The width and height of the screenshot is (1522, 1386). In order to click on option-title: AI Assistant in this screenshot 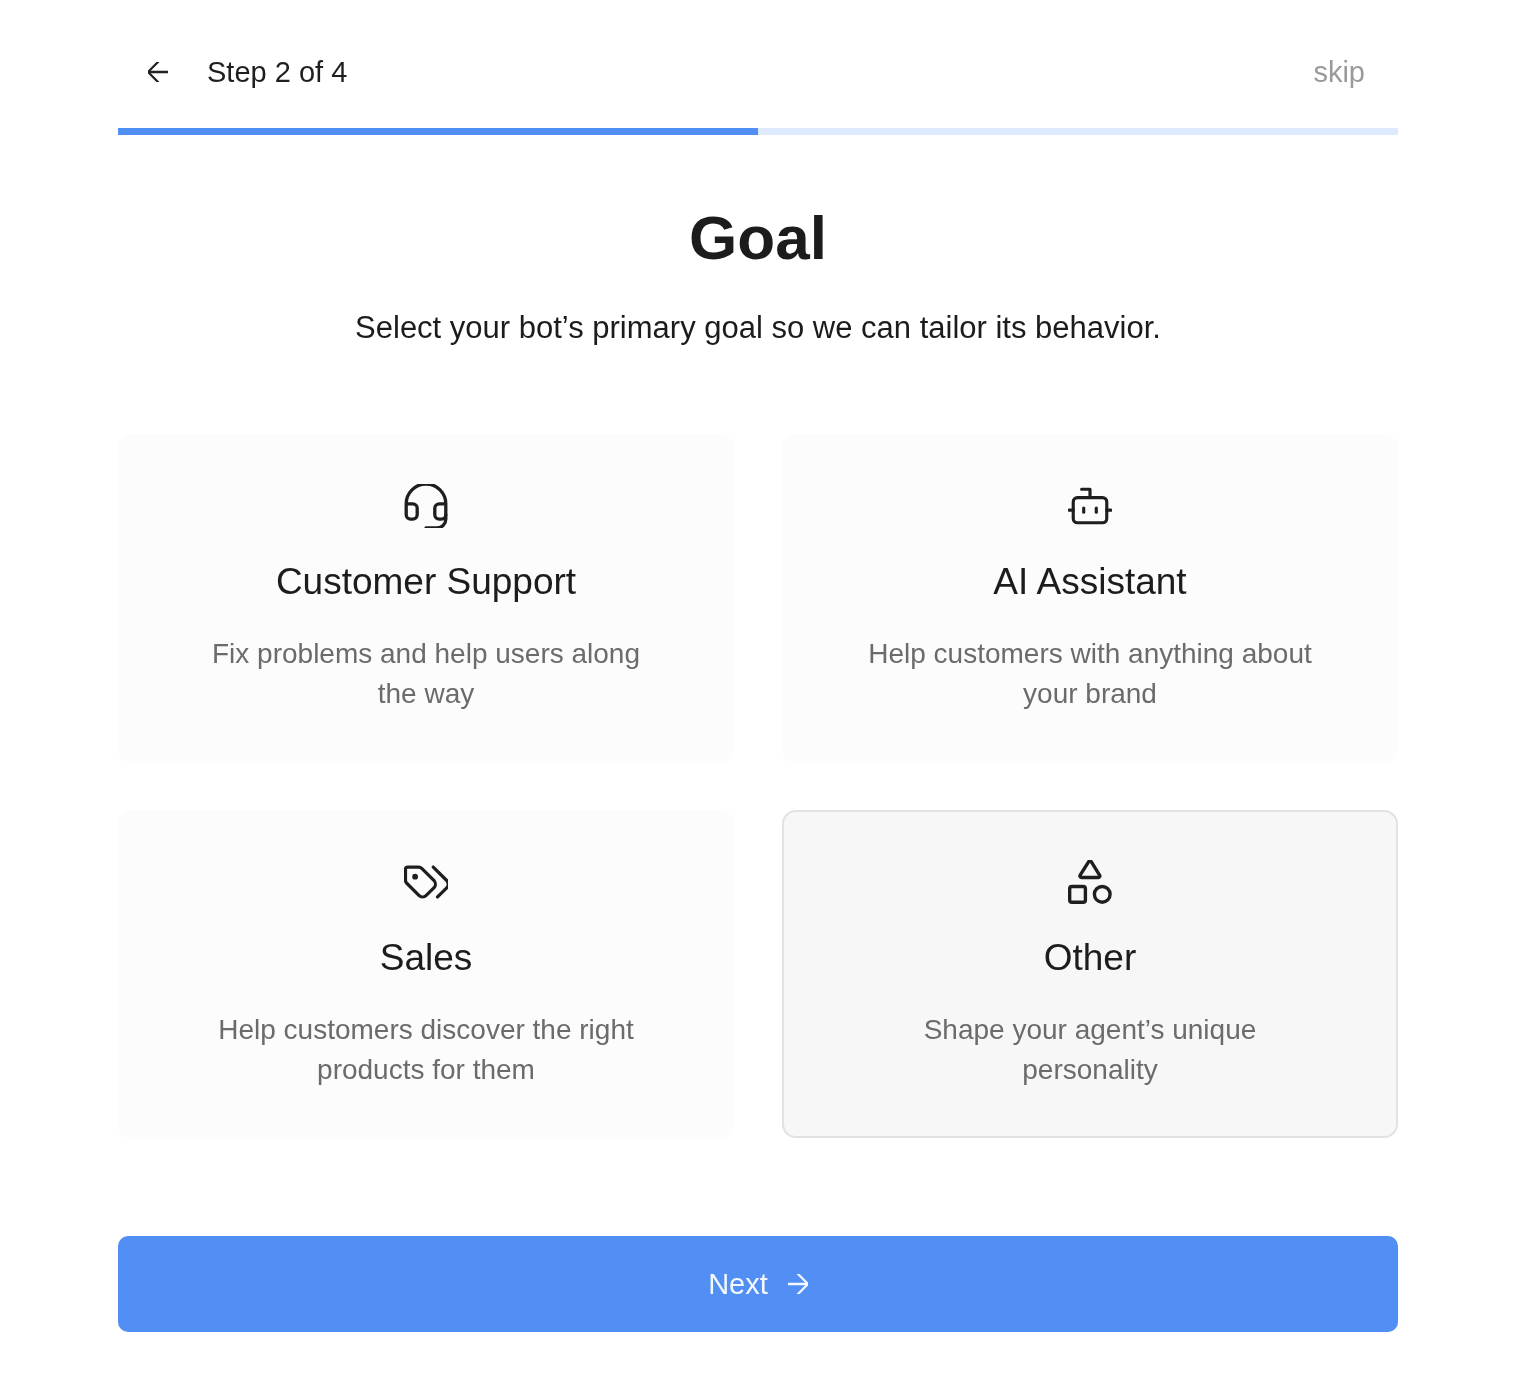, I will do `click(1090, 582)`.